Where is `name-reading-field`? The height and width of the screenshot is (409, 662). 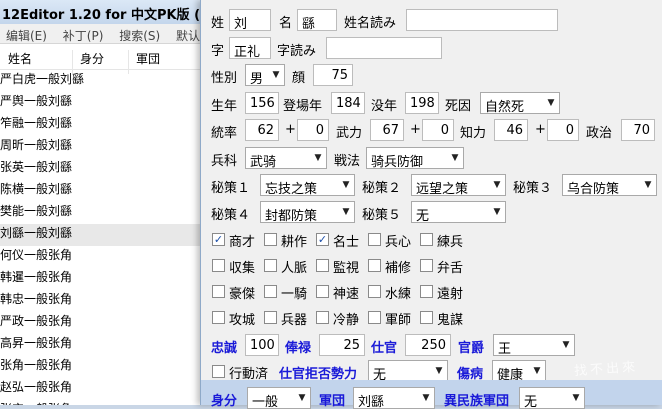 name-reading-field is located at coordinates (482, 20).